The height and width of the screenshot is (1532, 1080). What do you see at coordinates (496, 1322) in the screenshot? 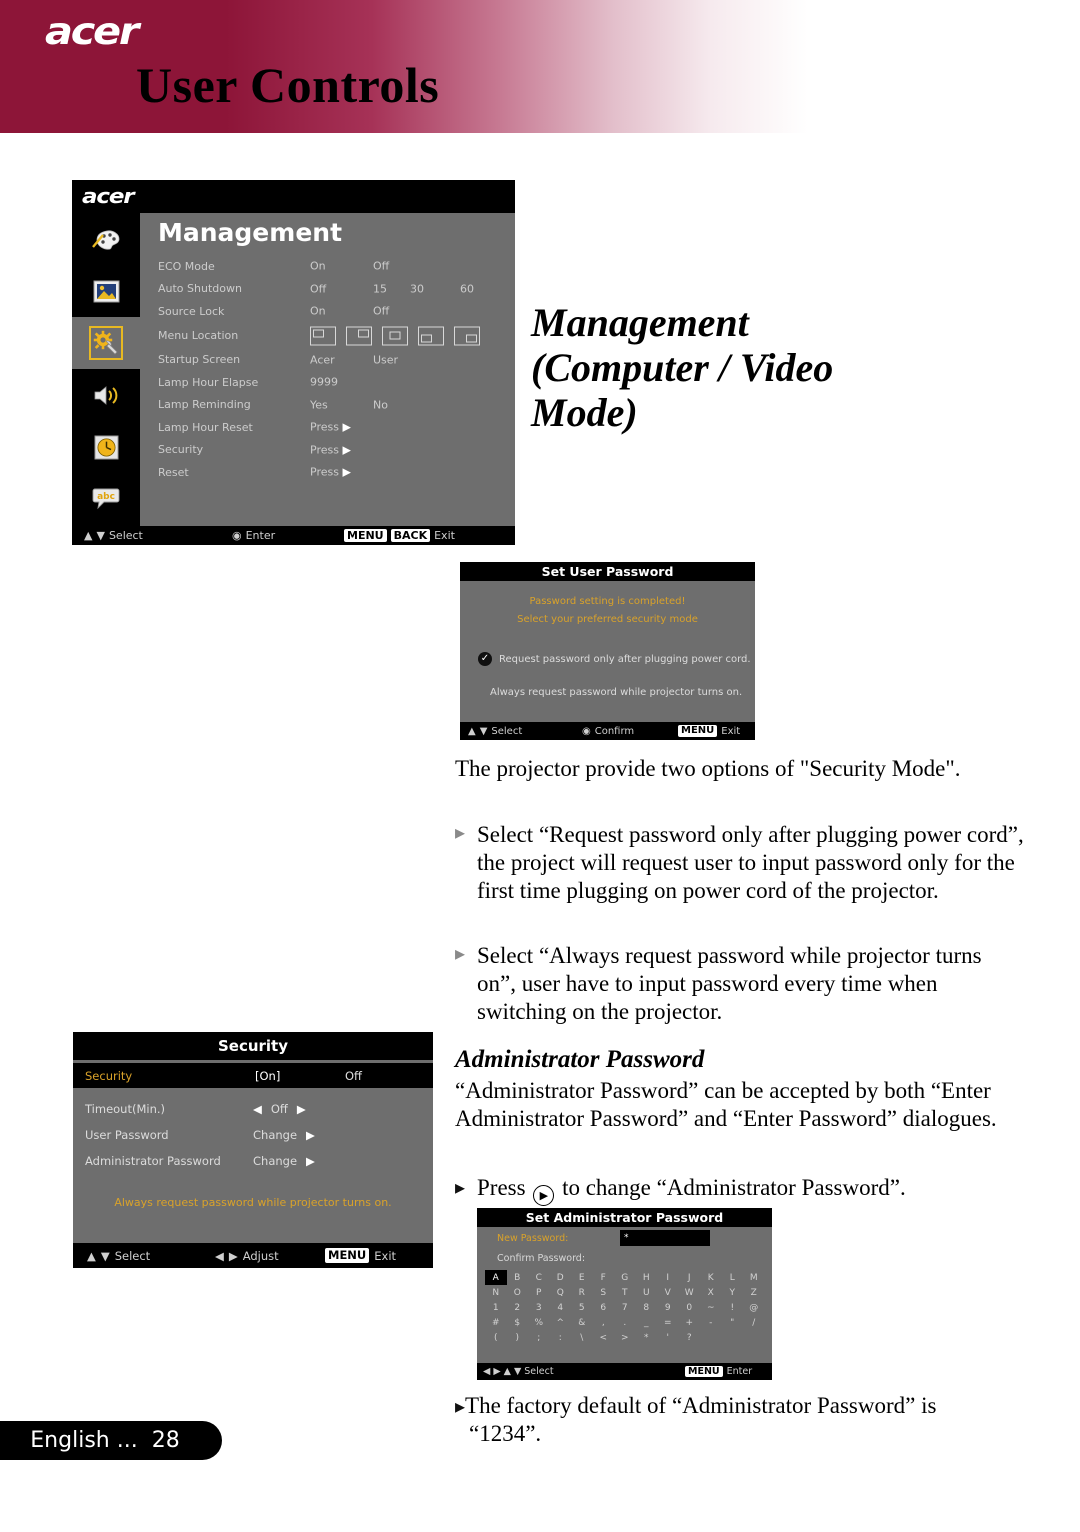
I see `keyboard-key: #` at bounding box center [496, 1322].